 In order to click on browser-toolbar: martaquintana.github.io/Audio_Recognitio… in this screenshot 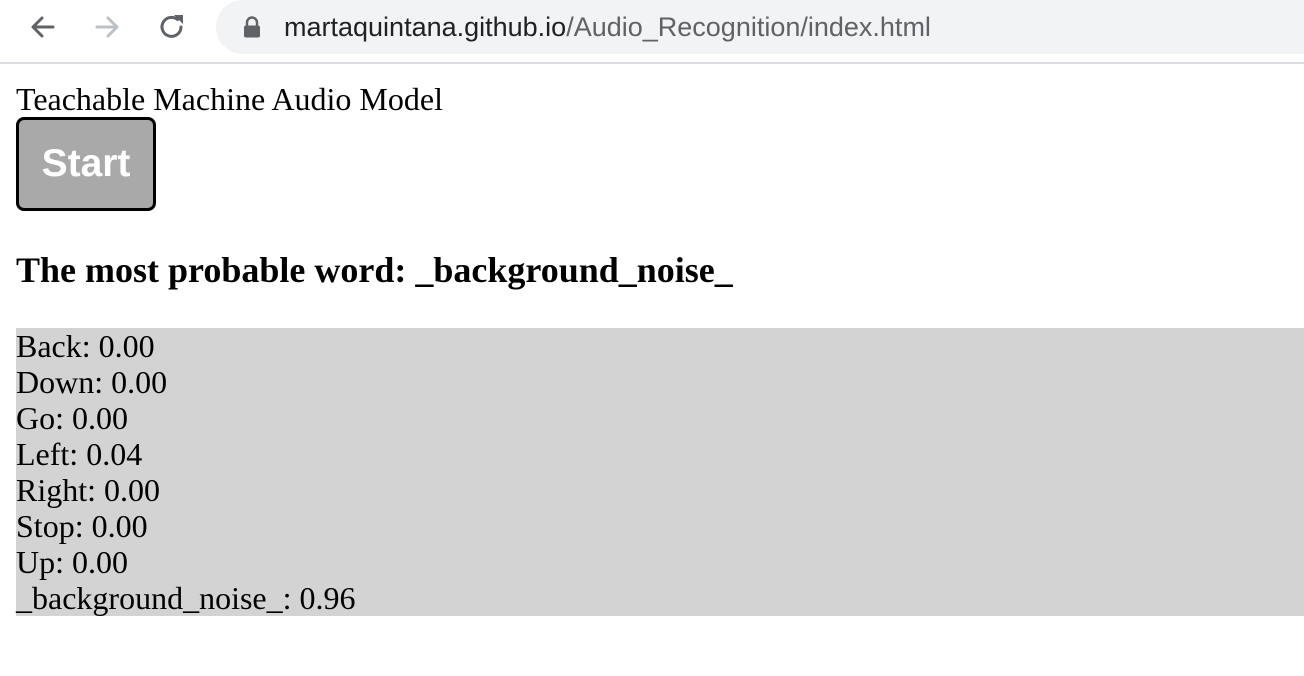, I will do `click(652, 32)`.